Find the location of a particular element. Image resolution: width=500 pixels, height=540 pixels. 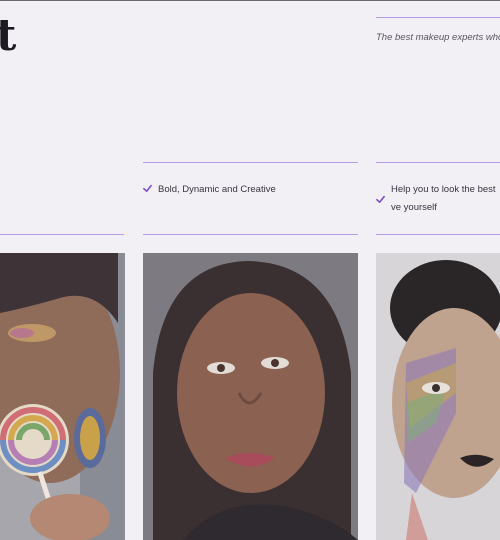

top-border is located at coordinates (250, 0).